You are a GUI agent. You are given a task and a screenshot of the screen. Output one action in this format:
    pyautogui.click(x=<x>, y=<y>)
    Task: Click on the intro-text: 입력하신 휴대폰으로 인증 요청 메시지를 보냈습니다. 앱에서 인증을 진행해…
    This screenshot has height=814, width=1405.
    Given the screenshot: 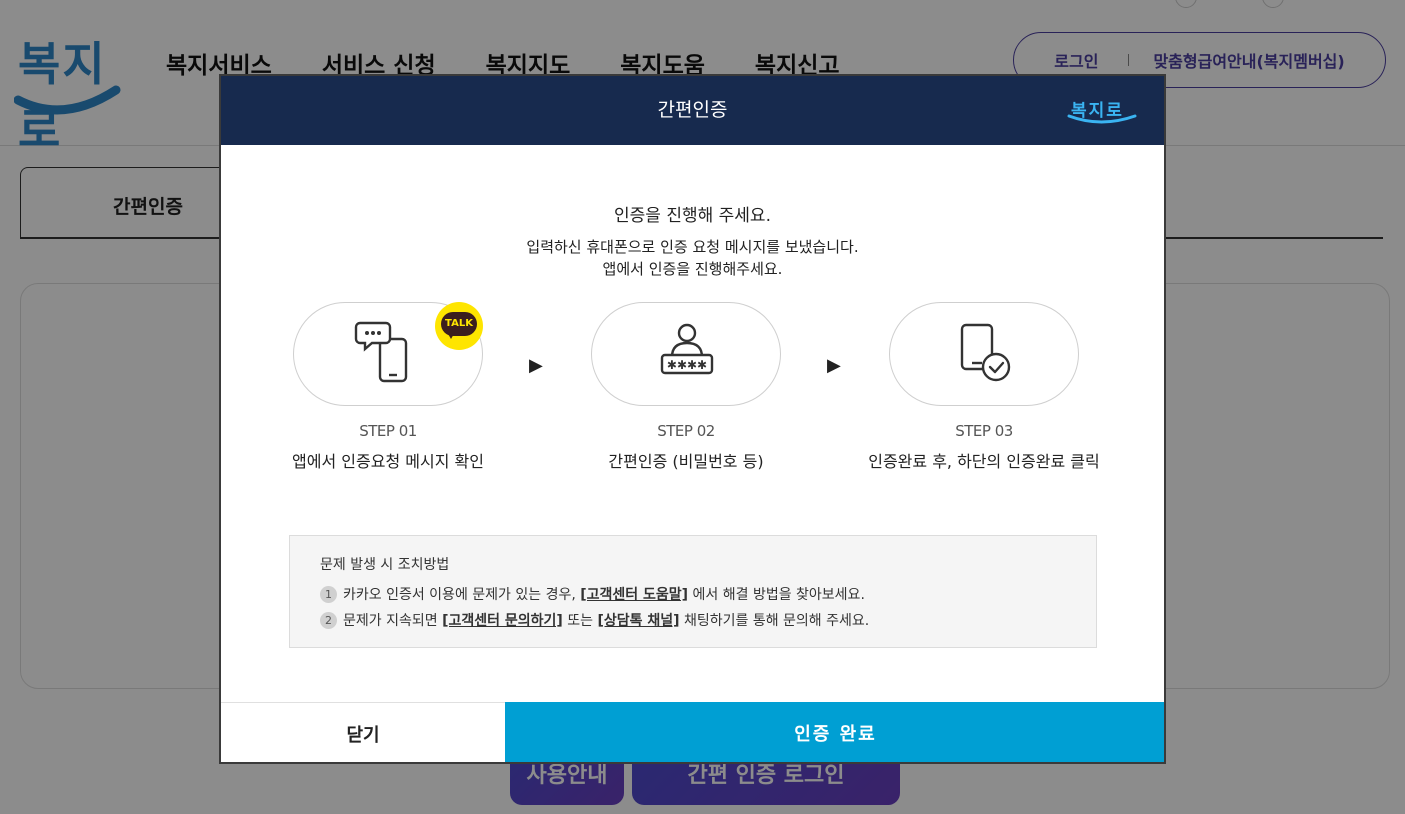 What is the action you would take?
    pyautogui.click(x=692, y=258)
    